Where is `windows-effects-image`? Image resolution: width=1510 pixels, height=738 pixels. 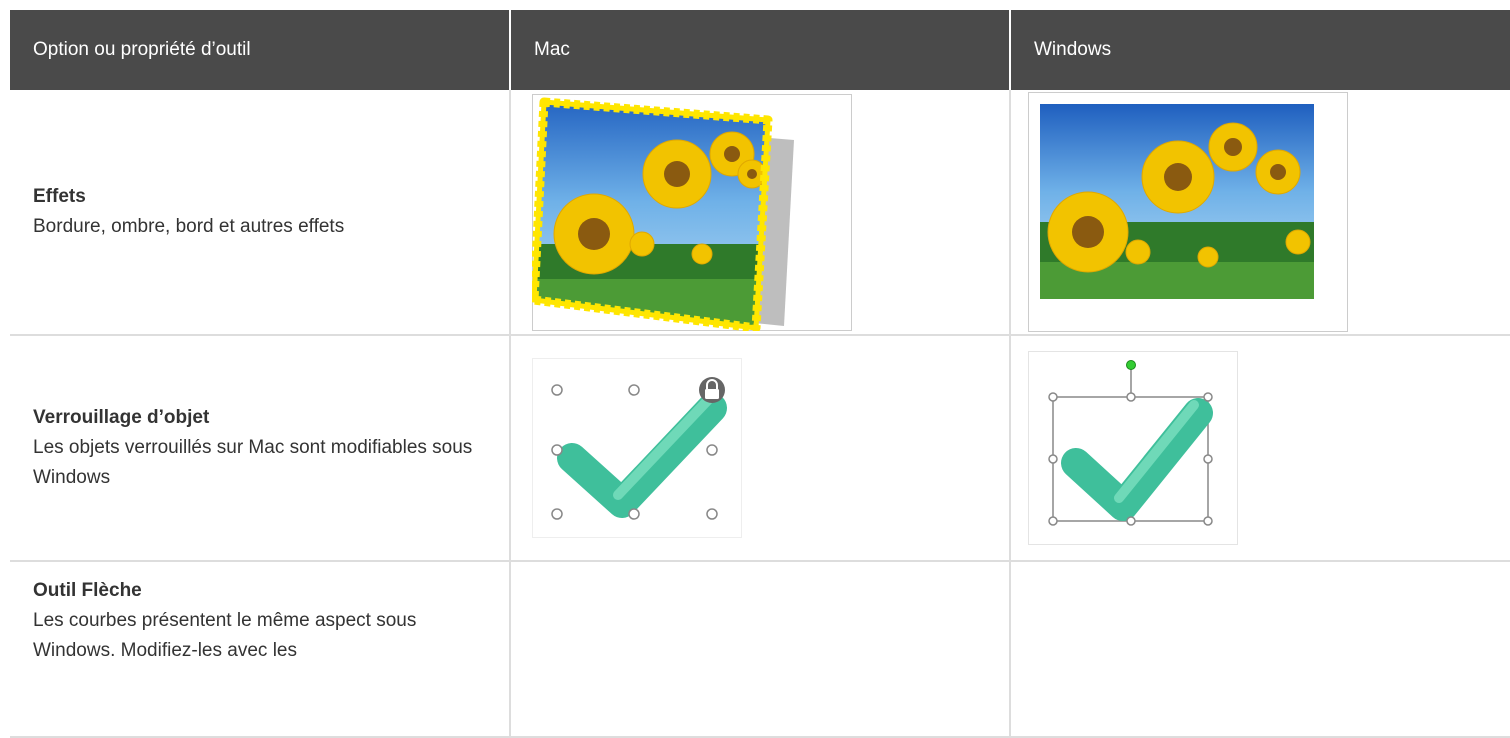 windows-effects-image is located at coordinates (1188, 212).